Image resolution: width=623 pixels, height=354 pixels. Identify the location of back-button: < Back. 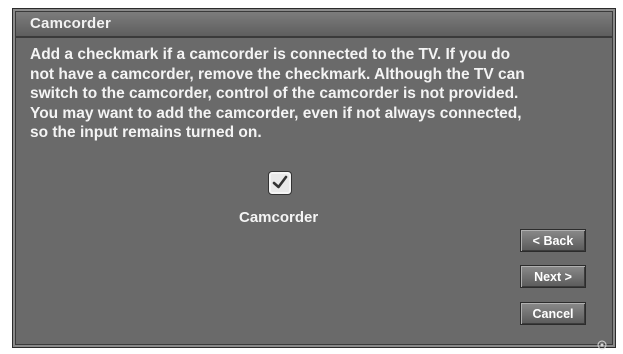
(553, 240).